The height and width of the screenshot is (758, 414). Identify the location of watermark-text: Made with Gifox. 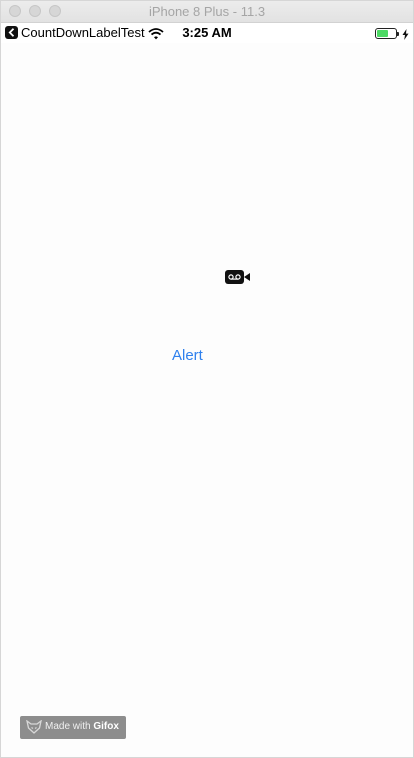
(82, 726).